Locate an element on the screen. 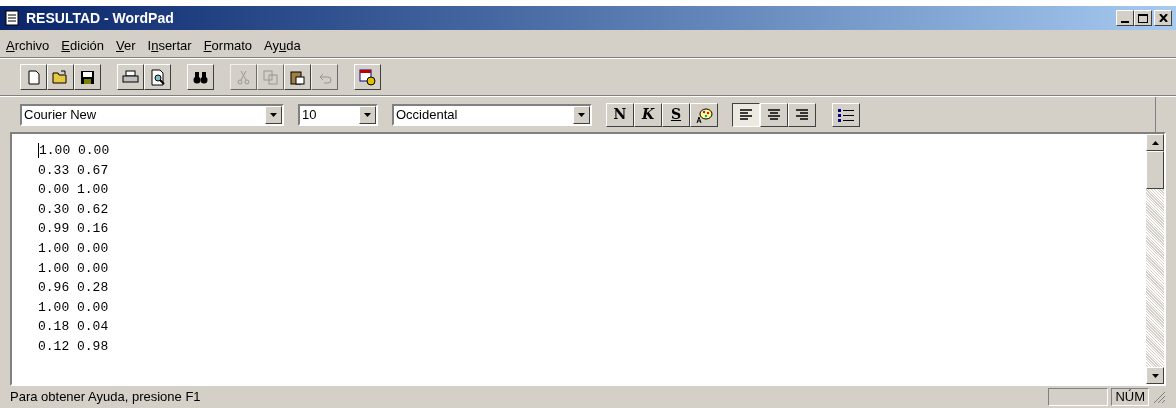  scroll-up-button is located at coordinates (1155, 142).